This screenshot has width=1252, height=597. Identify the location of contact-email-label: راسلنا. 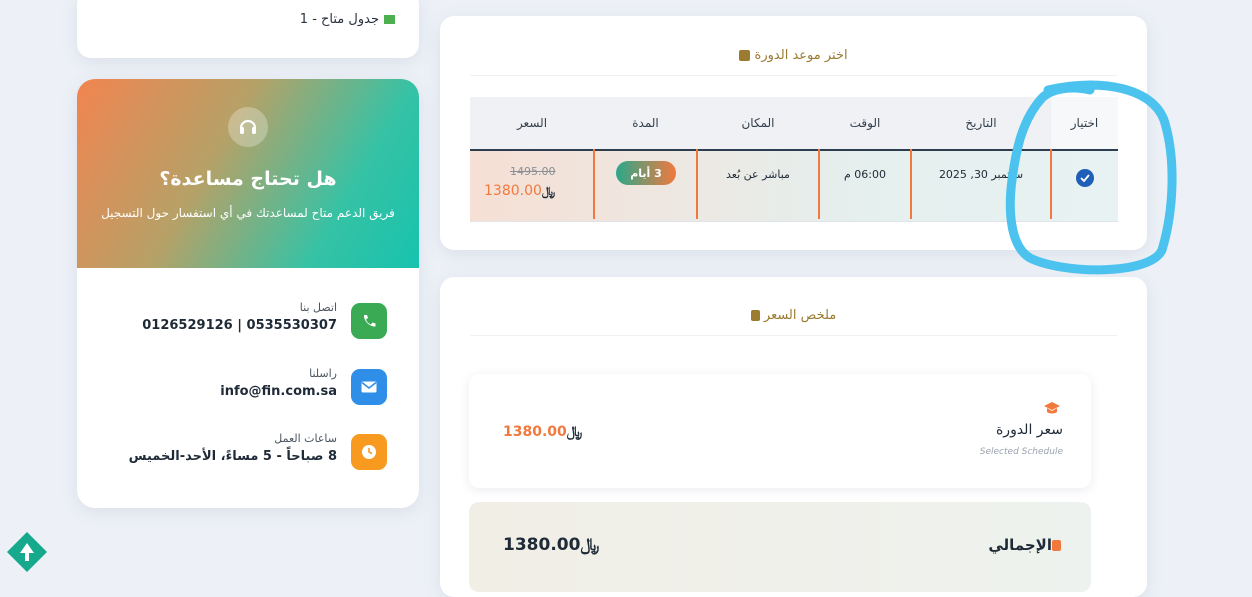
(323, 373).